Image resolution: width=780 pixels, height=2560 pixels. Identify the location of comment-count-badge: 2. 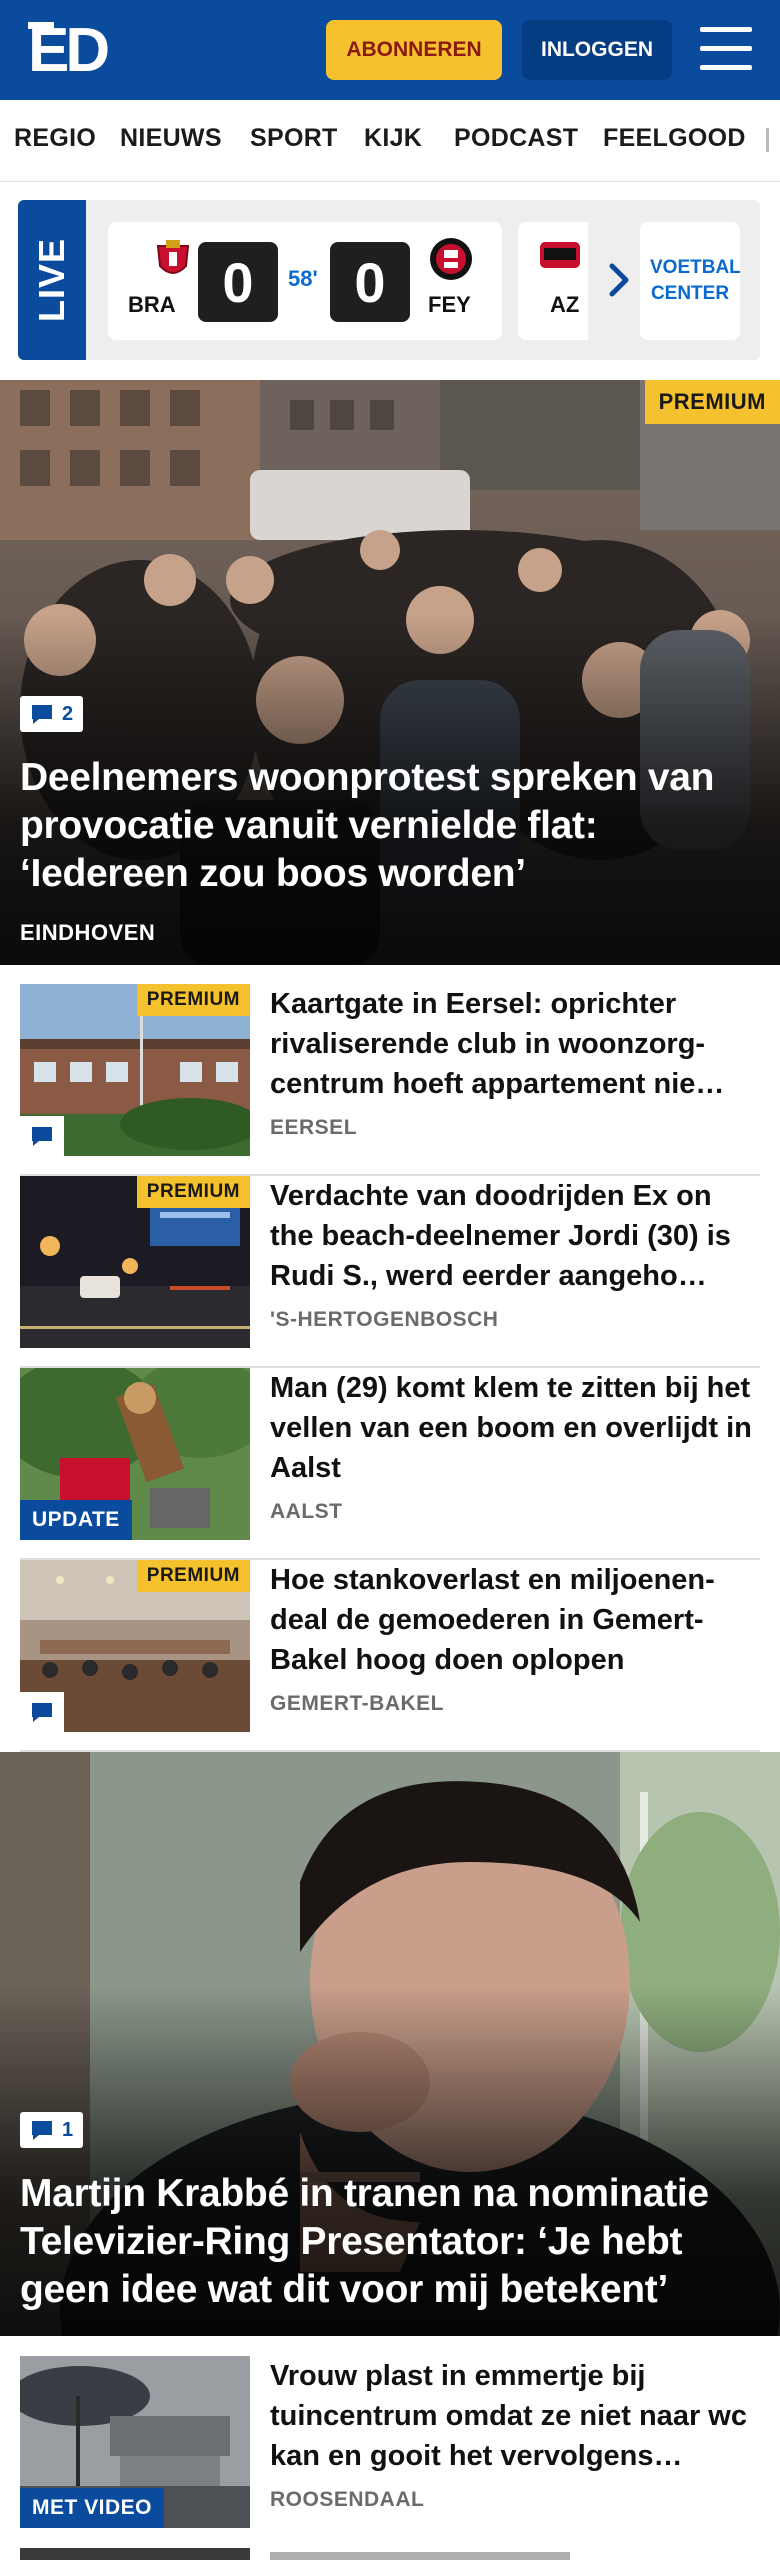
(52, 714).